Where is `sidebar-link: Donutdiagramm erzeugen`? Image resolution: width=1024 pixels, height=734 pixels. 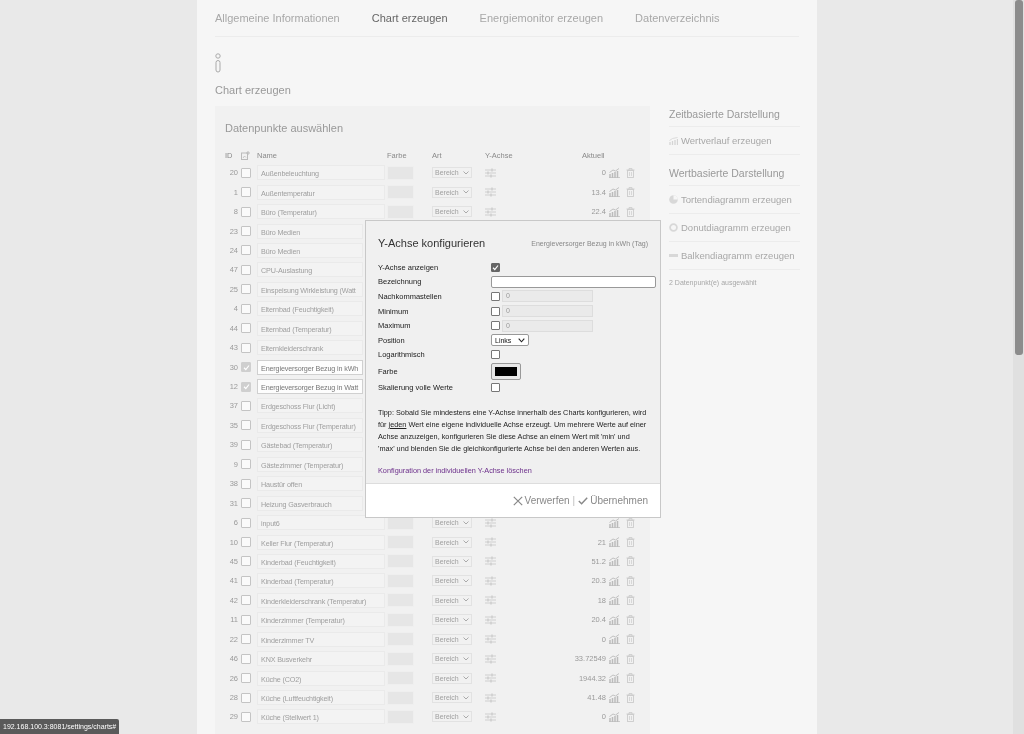 sidebar-link: Donutdiagramm erzeugen is located at coordinates (734, 228).